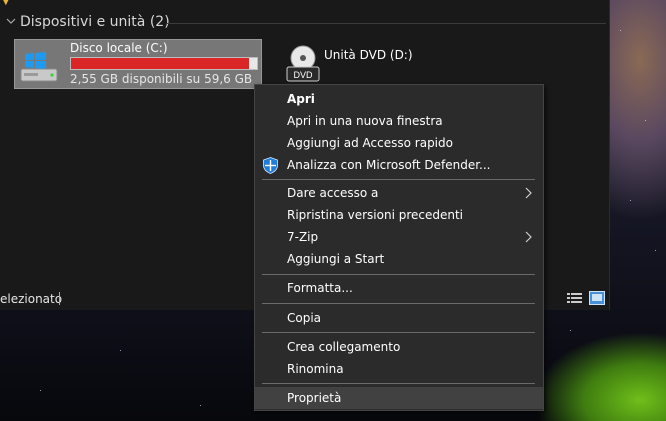  I want to click on menu-item-open-new-window: Apri in una nuova finestra, so click(399, 121).